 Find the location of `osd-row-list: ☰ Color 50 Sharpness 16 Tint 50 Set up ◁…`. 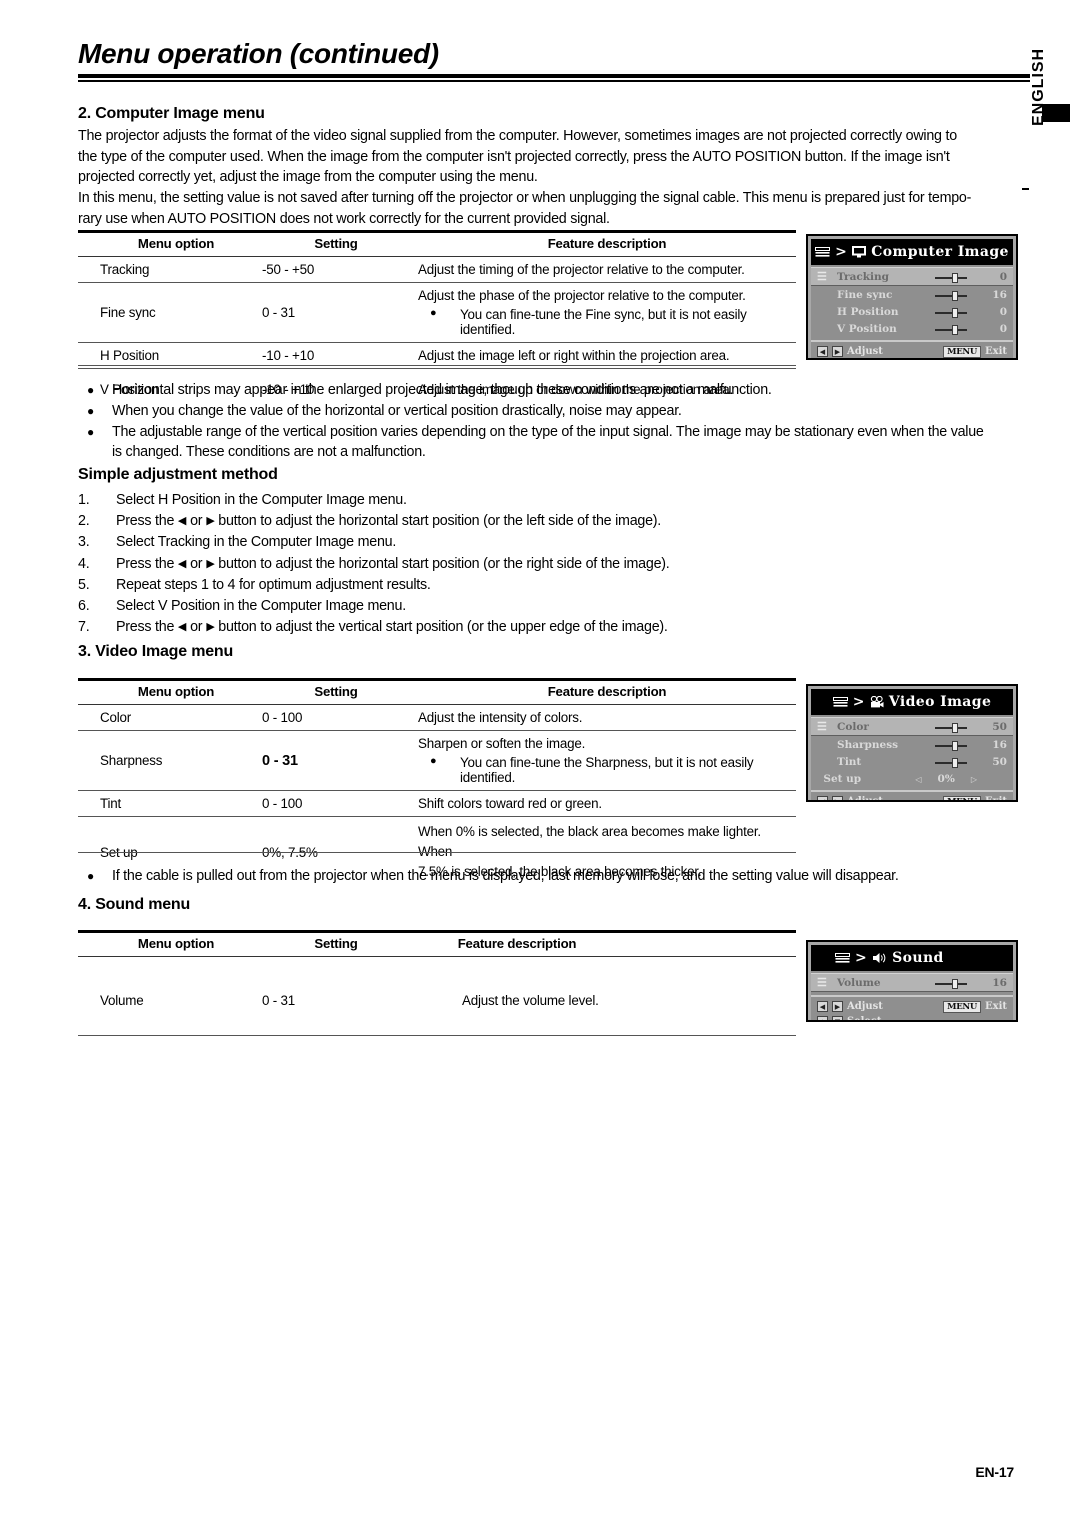

osd-row-list: ☰ Color 50 Sharpness 16 Tint 50 Set up ◁… is located at coordinates (912, 753).